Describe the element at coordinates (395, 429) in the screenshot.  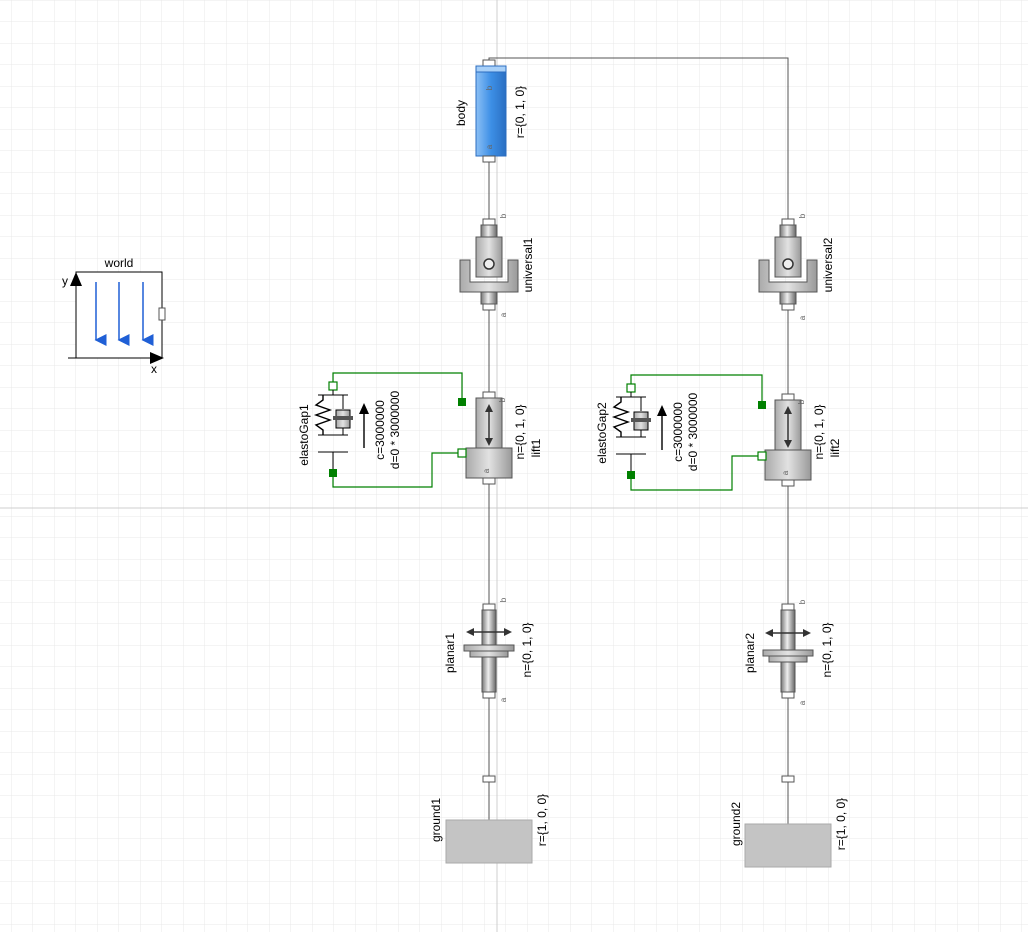
I see `elastogap1-d: d=0 * 3000000` at that location.